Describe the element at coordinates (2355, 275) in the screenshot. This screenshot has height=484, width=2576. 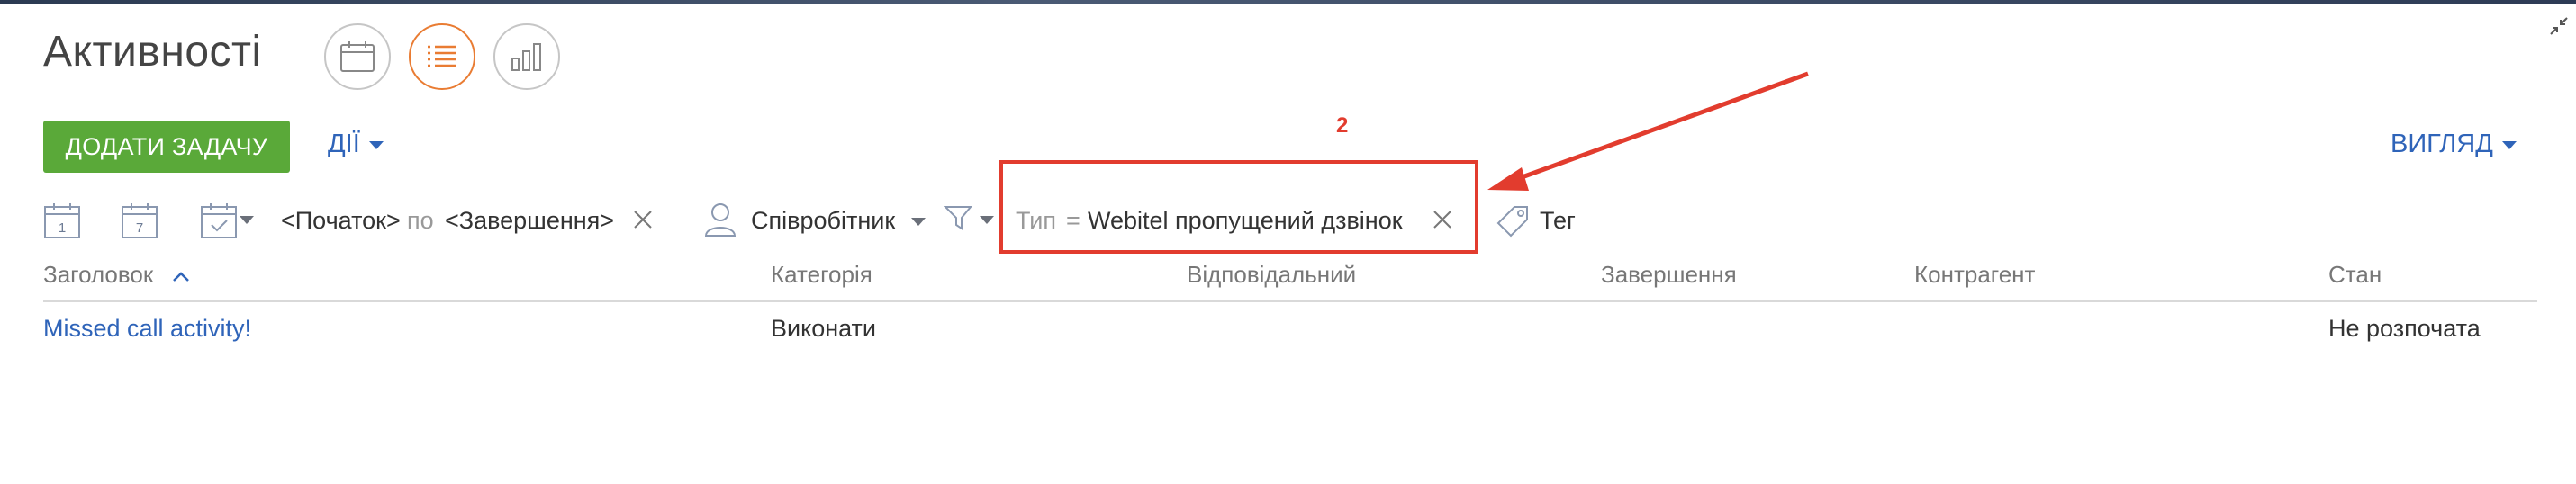
I see `column-header-status: Стан` at that location.